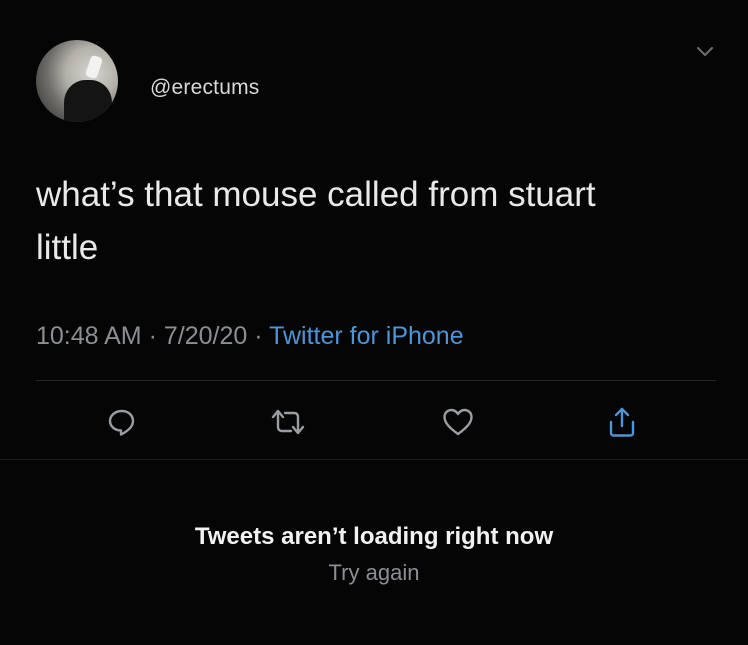  I want to click on tweet-text-line-1: what’s that mouse called from stuart, so click(316, 194).